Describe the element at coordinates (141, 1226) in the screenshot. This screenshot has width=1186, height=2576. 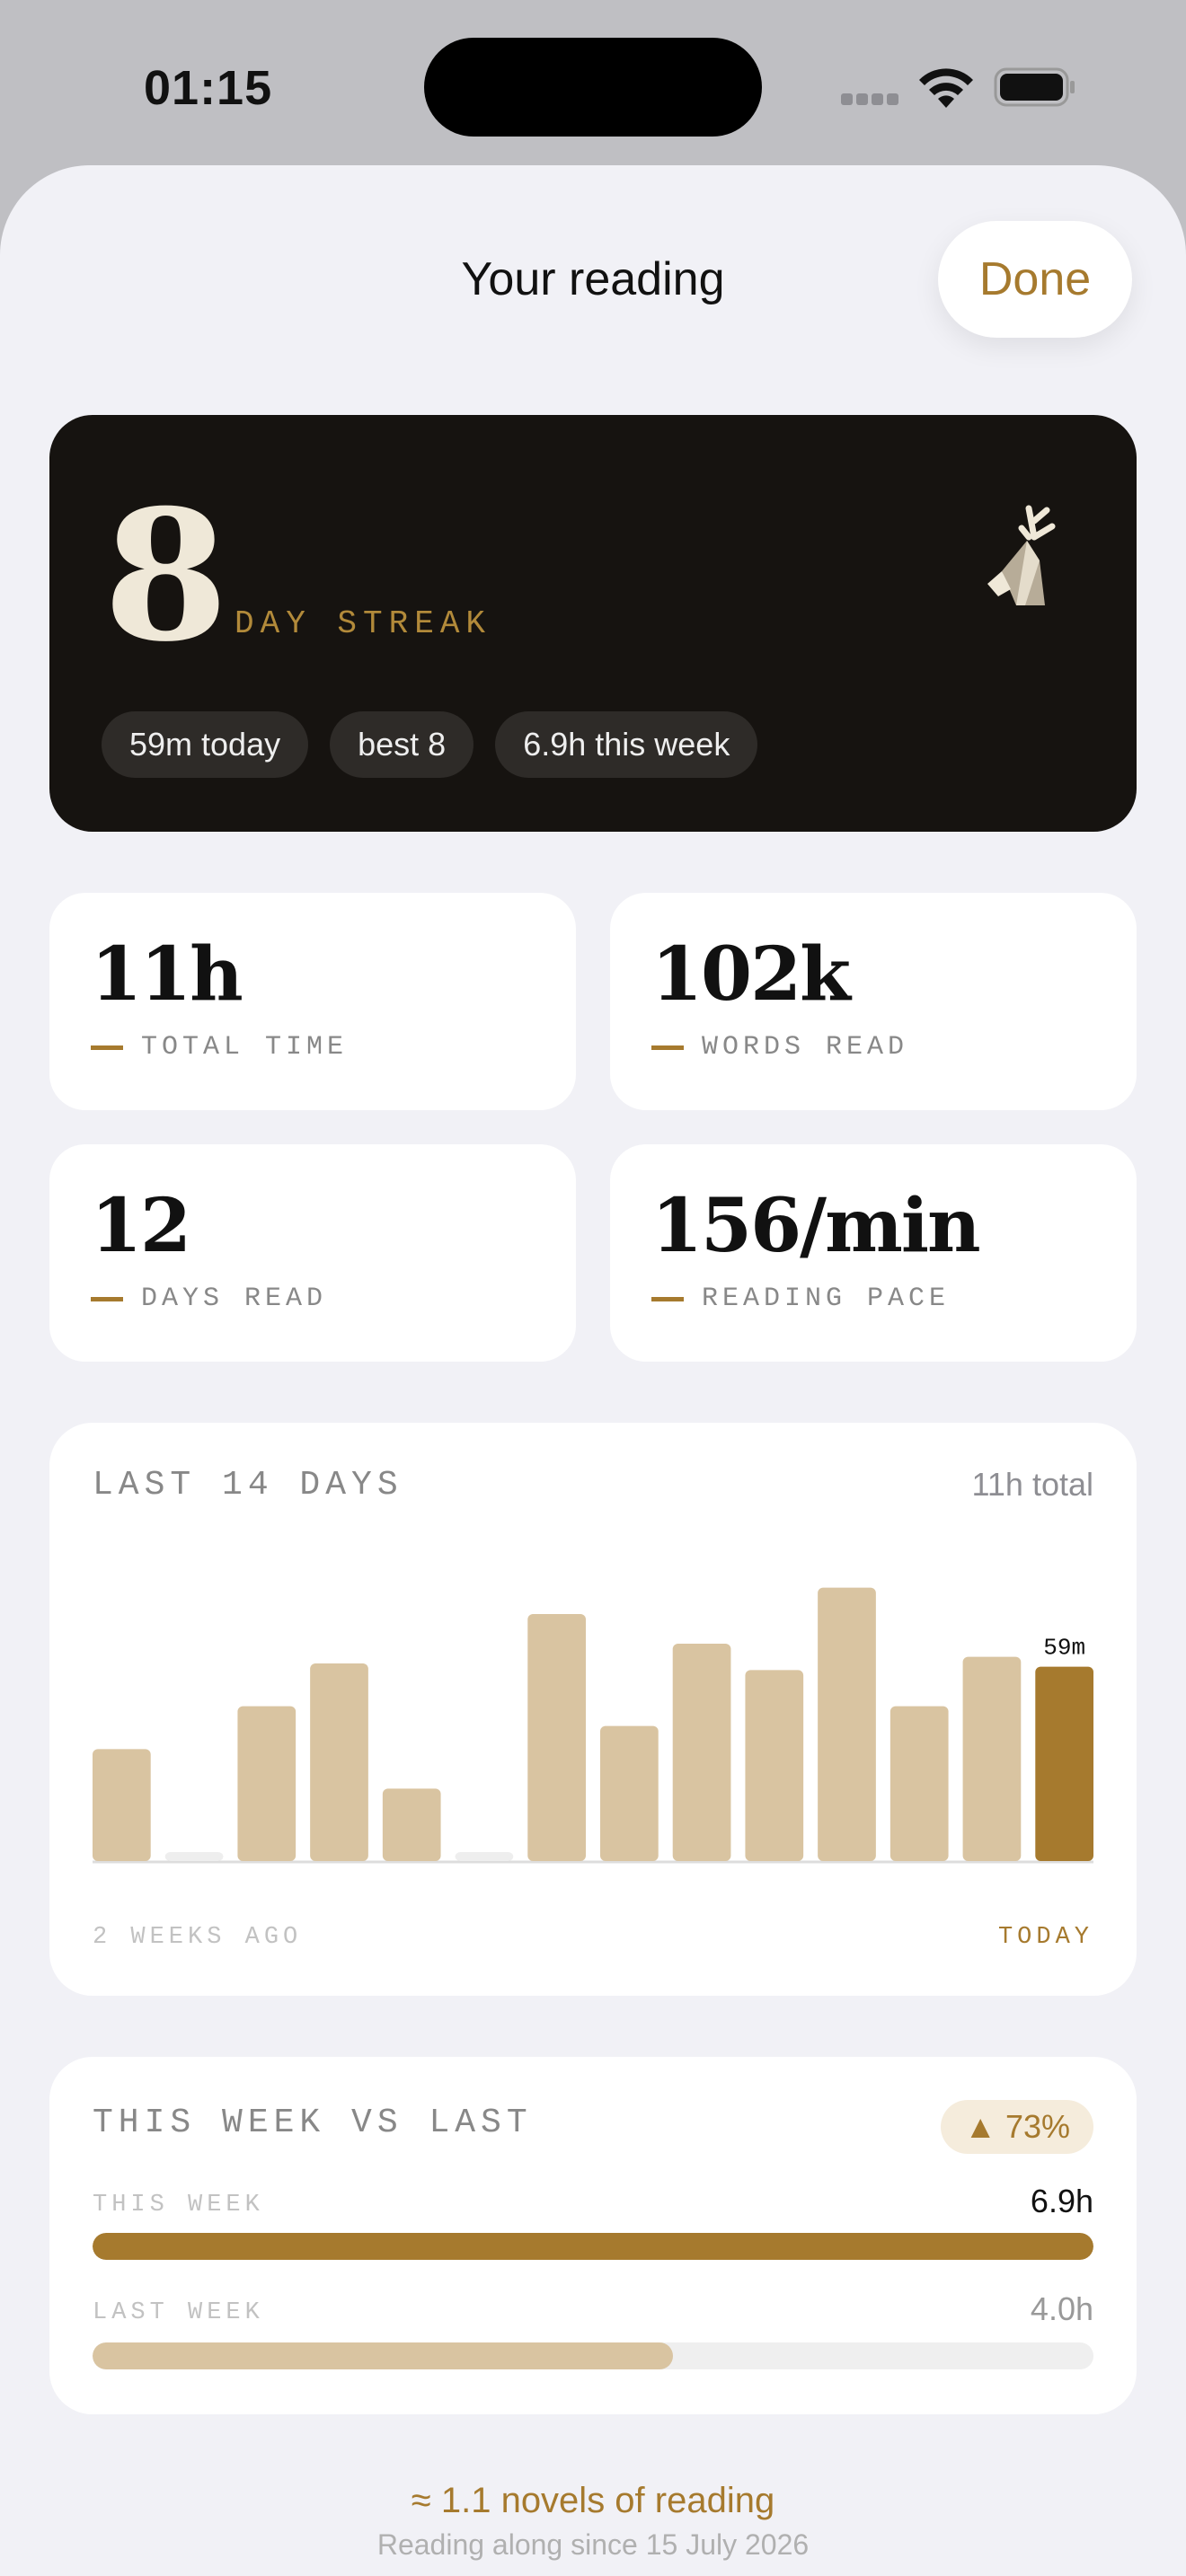
I see `stat-value: 12` at that location.